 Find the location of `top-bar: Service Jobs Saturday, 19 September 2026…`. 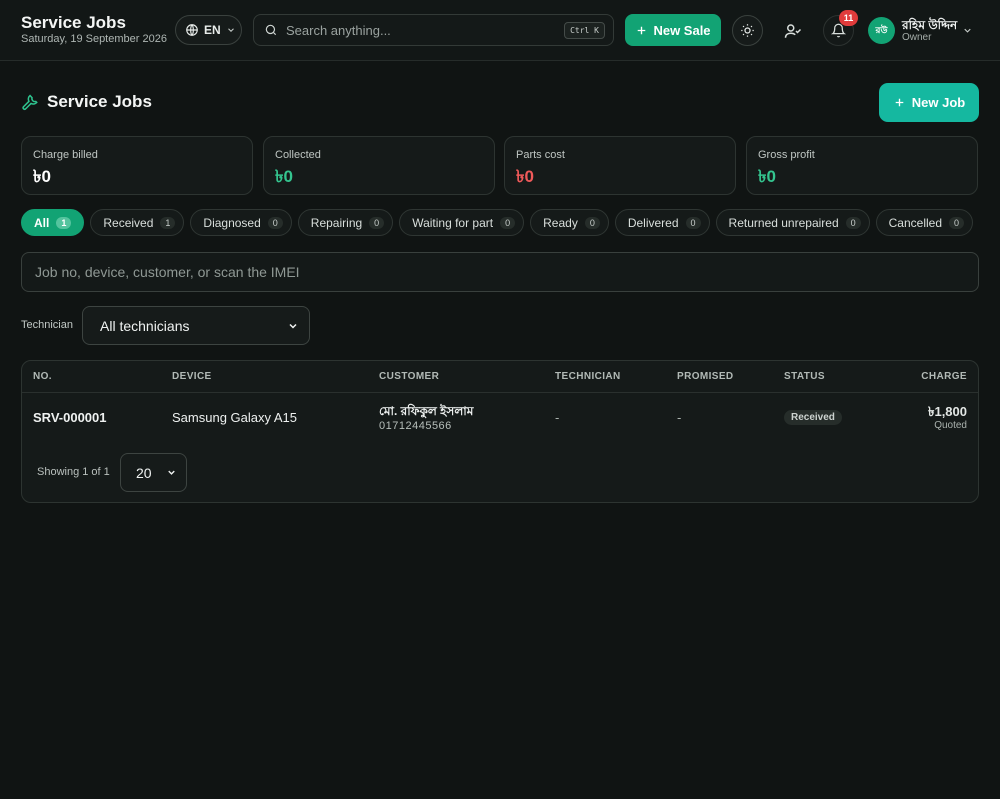

top-bar: Service Jobs Saturday, 19 September 2026… is located at coordinates (500, 30).